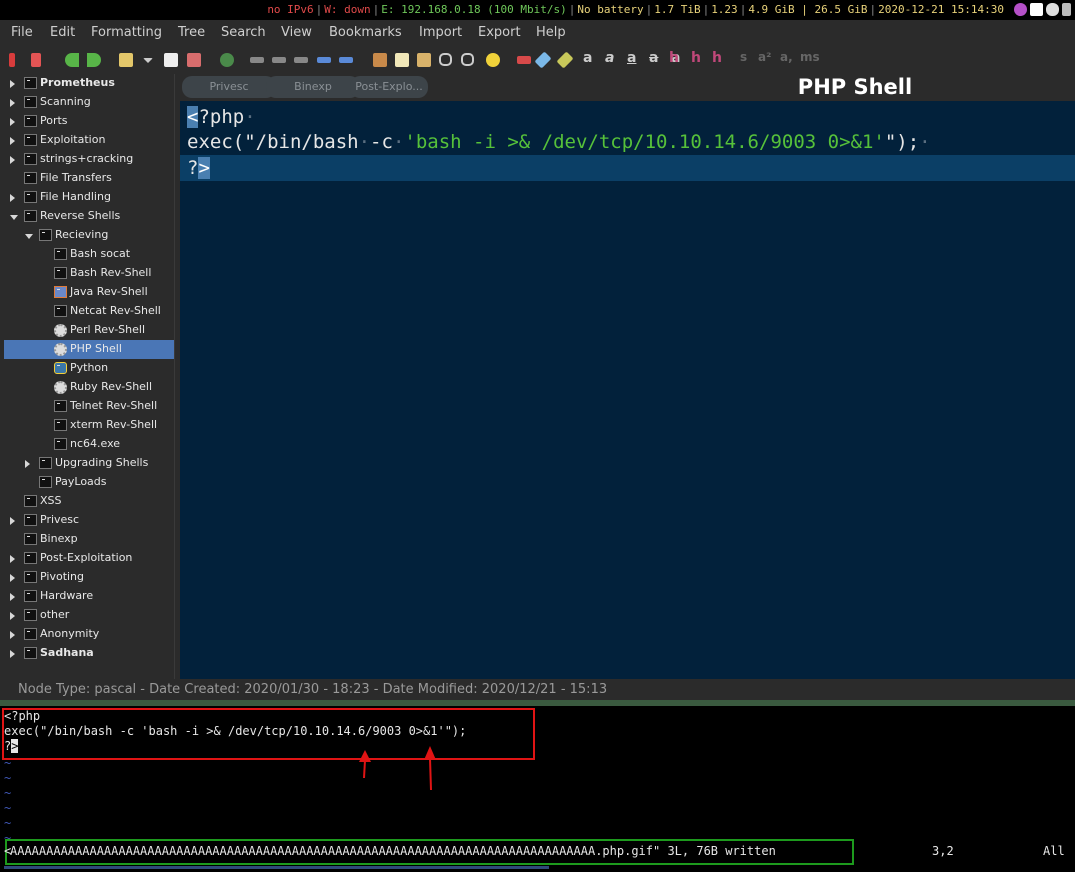 This screenshot has height=872, width=1075. What do you see at coordinates (171, 60) in the screenshot?
I see `save-icon` at bounding box center [171, 60].